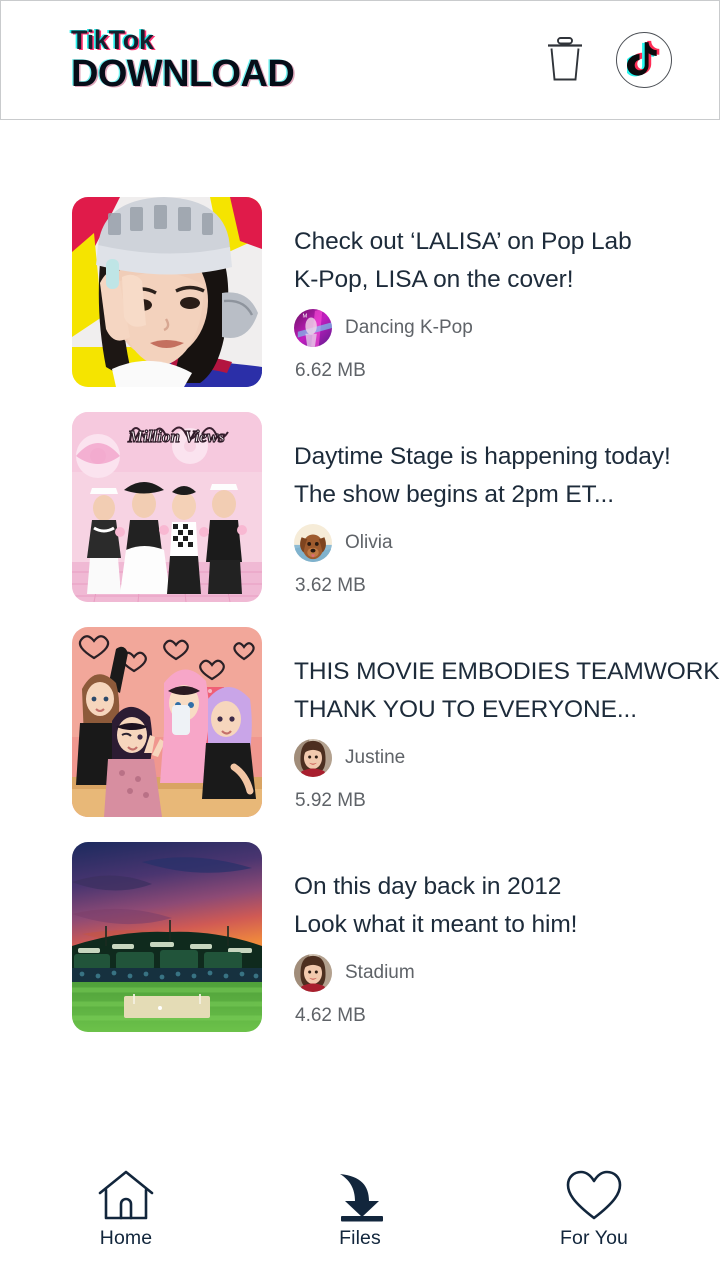 The image size is (720, 1280). Describe the element at coordinates (126, 1195) in the screenshot. I see `home-icon` at that location.